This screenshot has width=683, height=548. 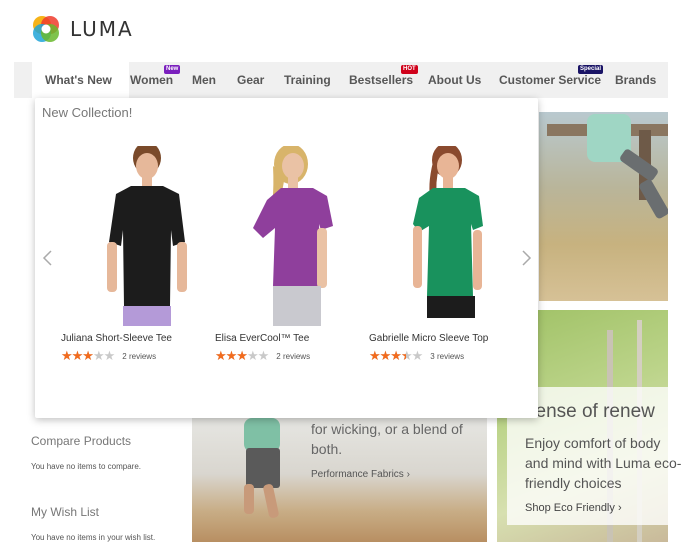 What do you see at coordinates (409, 69) in the screenshot?
I see `hot-badge: HOT` at bounding box center [409, 69].